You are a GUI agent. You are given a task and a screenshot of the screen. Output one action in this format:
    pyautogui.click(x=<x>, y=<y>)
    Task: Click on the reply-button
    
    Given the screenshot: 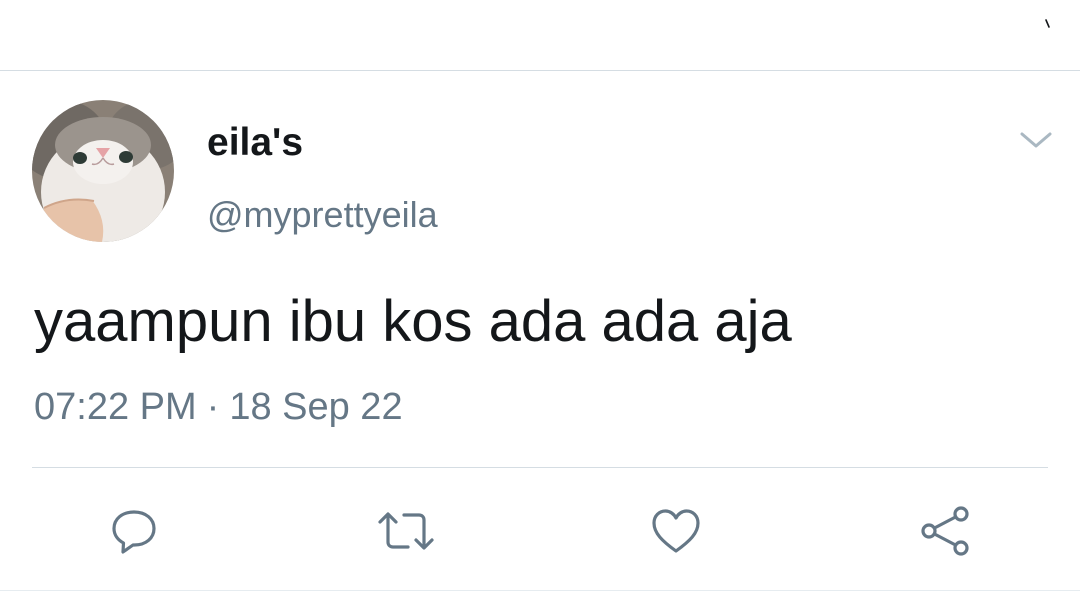 What is the action you would take?
    pyautogui.click(x=134, y=531)
    